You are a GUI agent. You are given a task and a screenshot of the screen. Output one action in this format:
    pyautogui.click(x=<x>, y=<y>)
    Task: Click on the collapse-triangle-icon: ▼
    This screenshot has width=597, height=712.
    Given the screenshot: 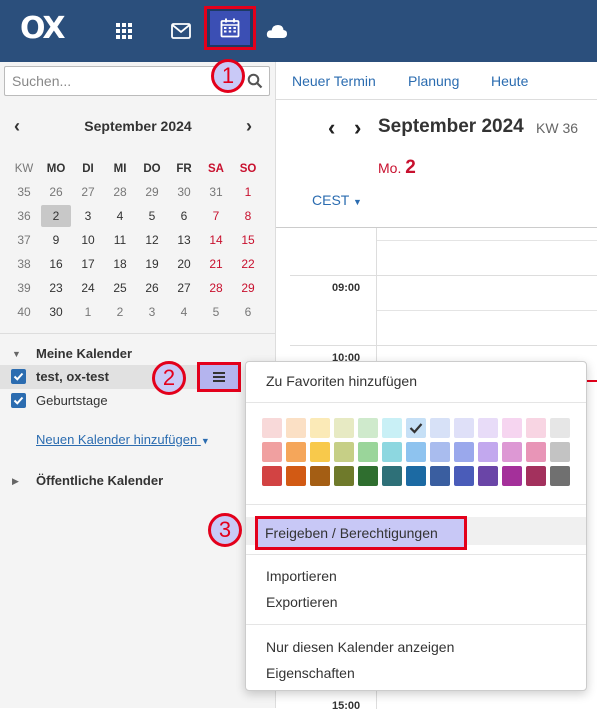 What is the action you would take?
    pyautogui.click(x=16, y=354)
    